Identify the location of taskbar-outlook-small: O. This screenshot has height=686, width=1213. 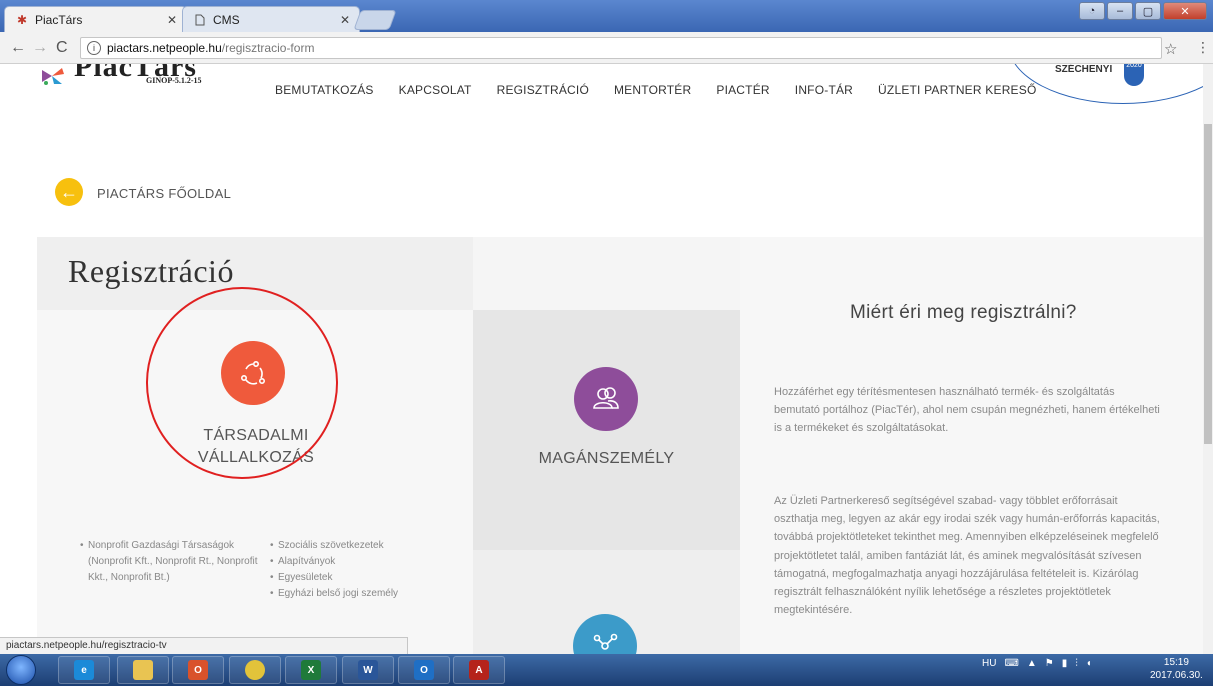
(198, 670).